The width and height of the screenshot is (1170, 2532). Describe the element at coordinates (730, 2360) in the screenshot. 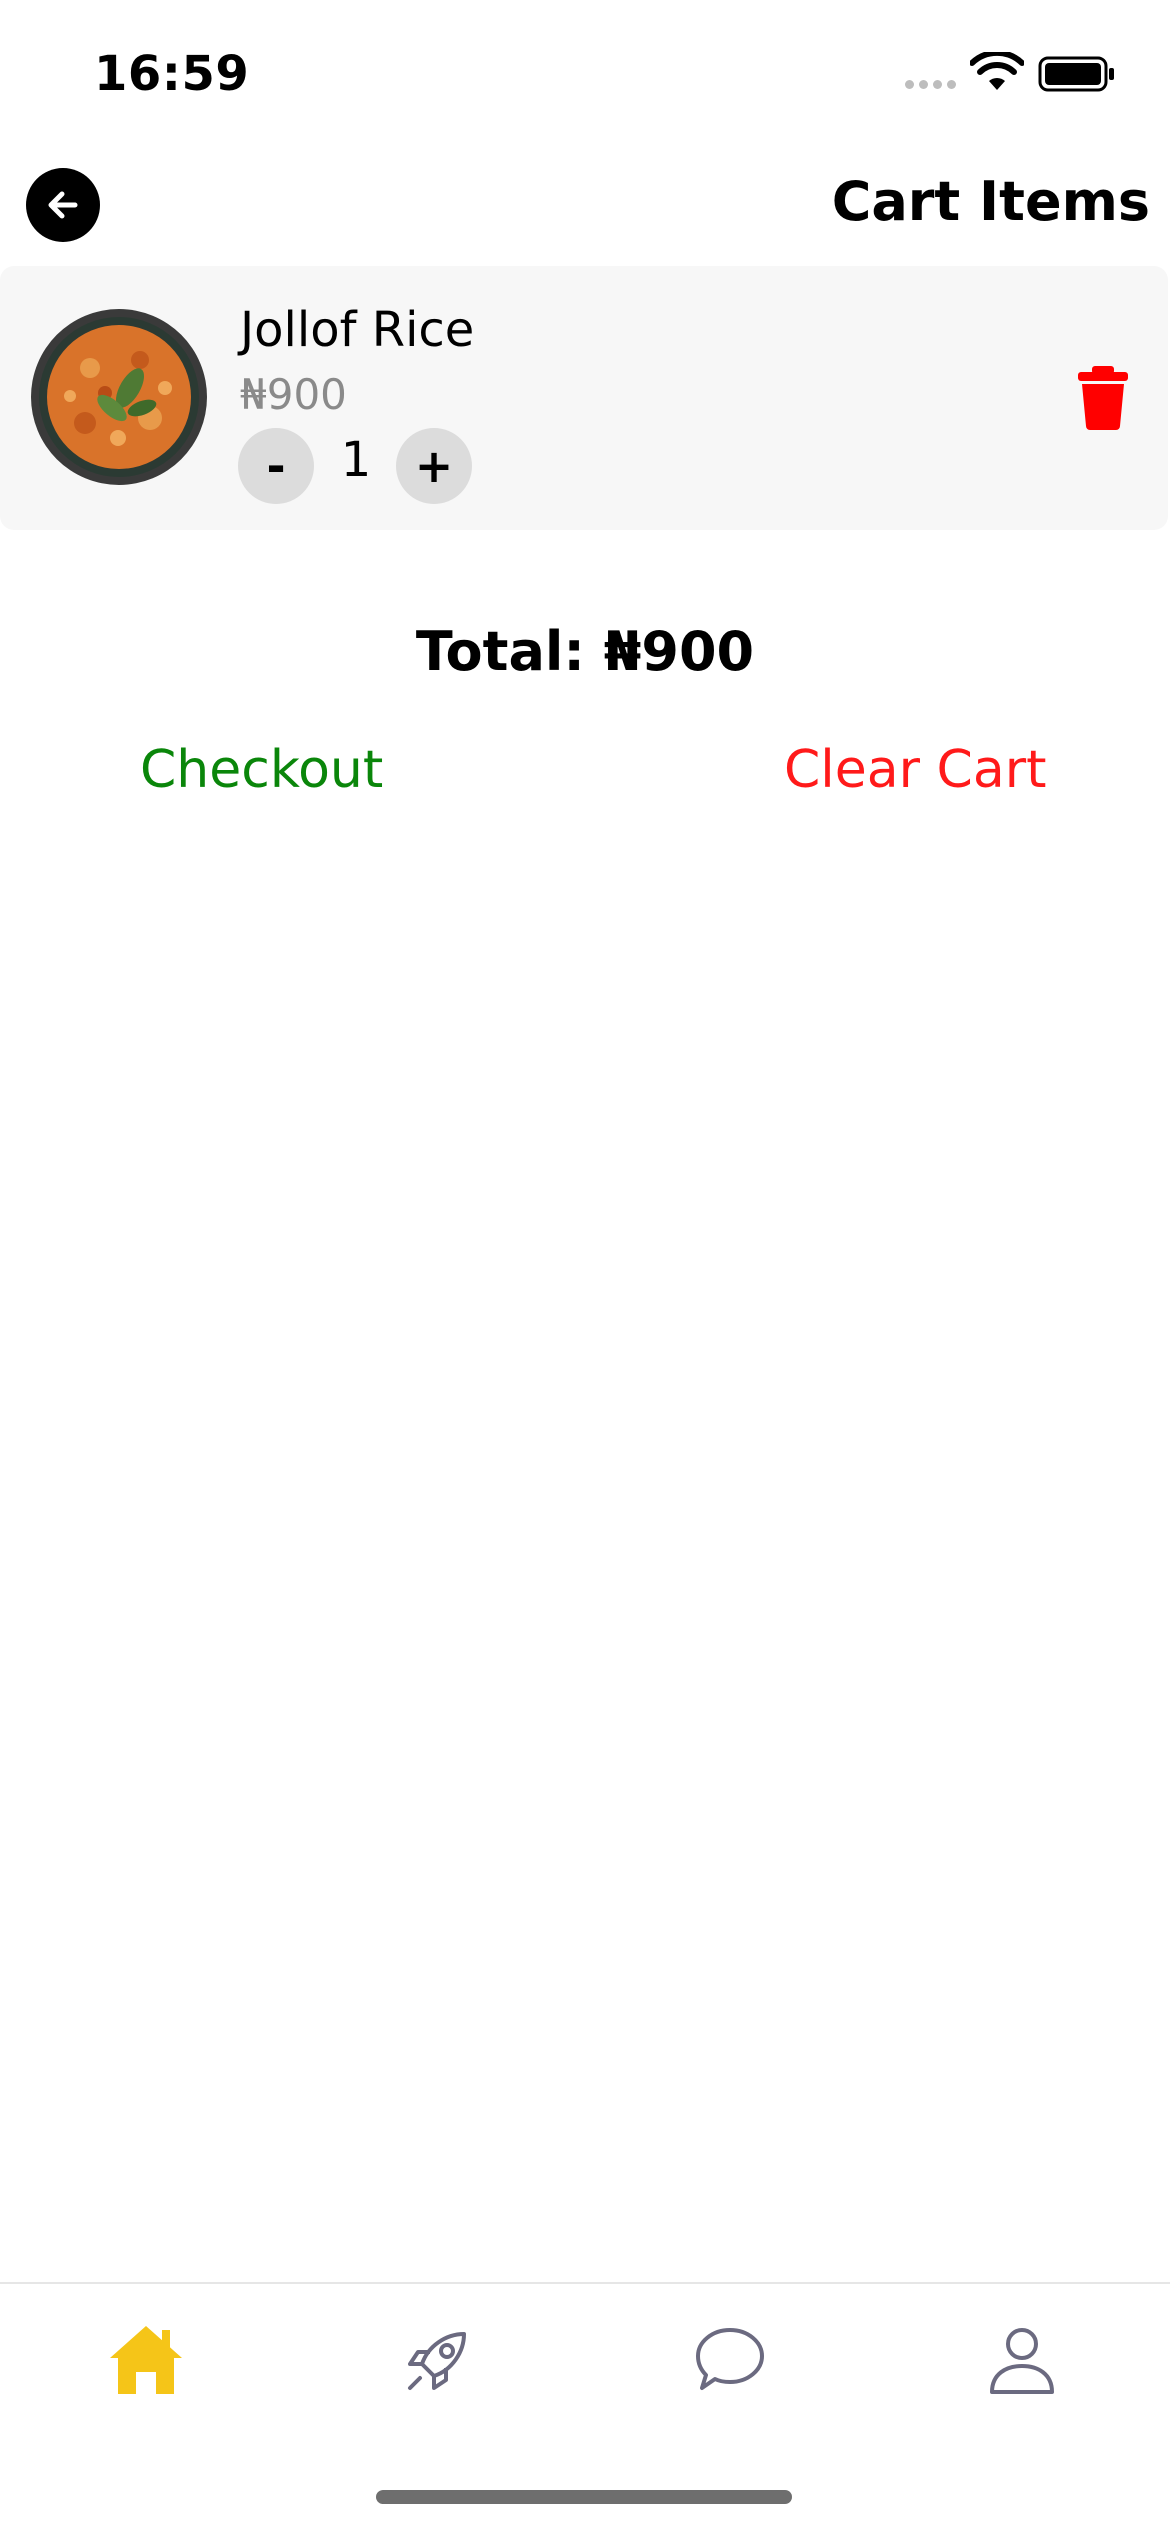

I see `chat-icon` at that location.